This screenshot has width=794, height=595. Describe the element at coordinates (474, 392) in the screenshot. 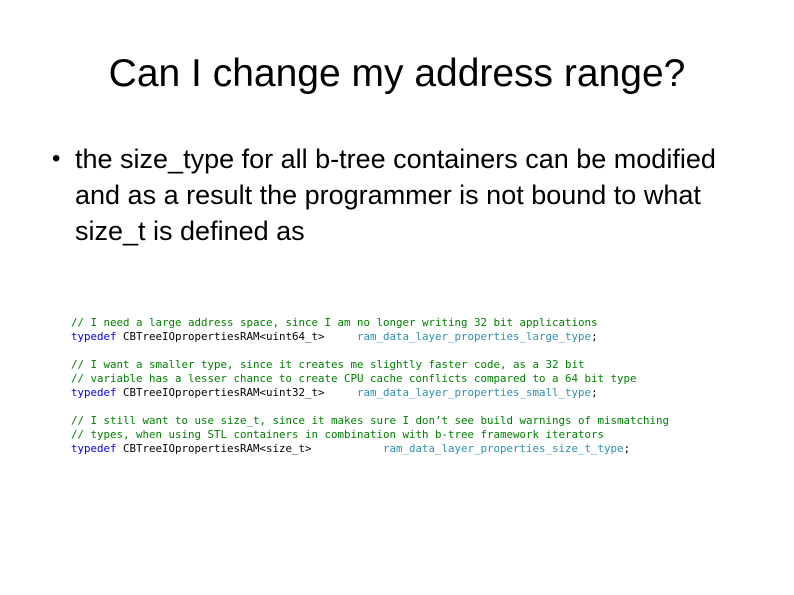

I see `code-identifier: ram_data_layer_properties_small_type` at that location.